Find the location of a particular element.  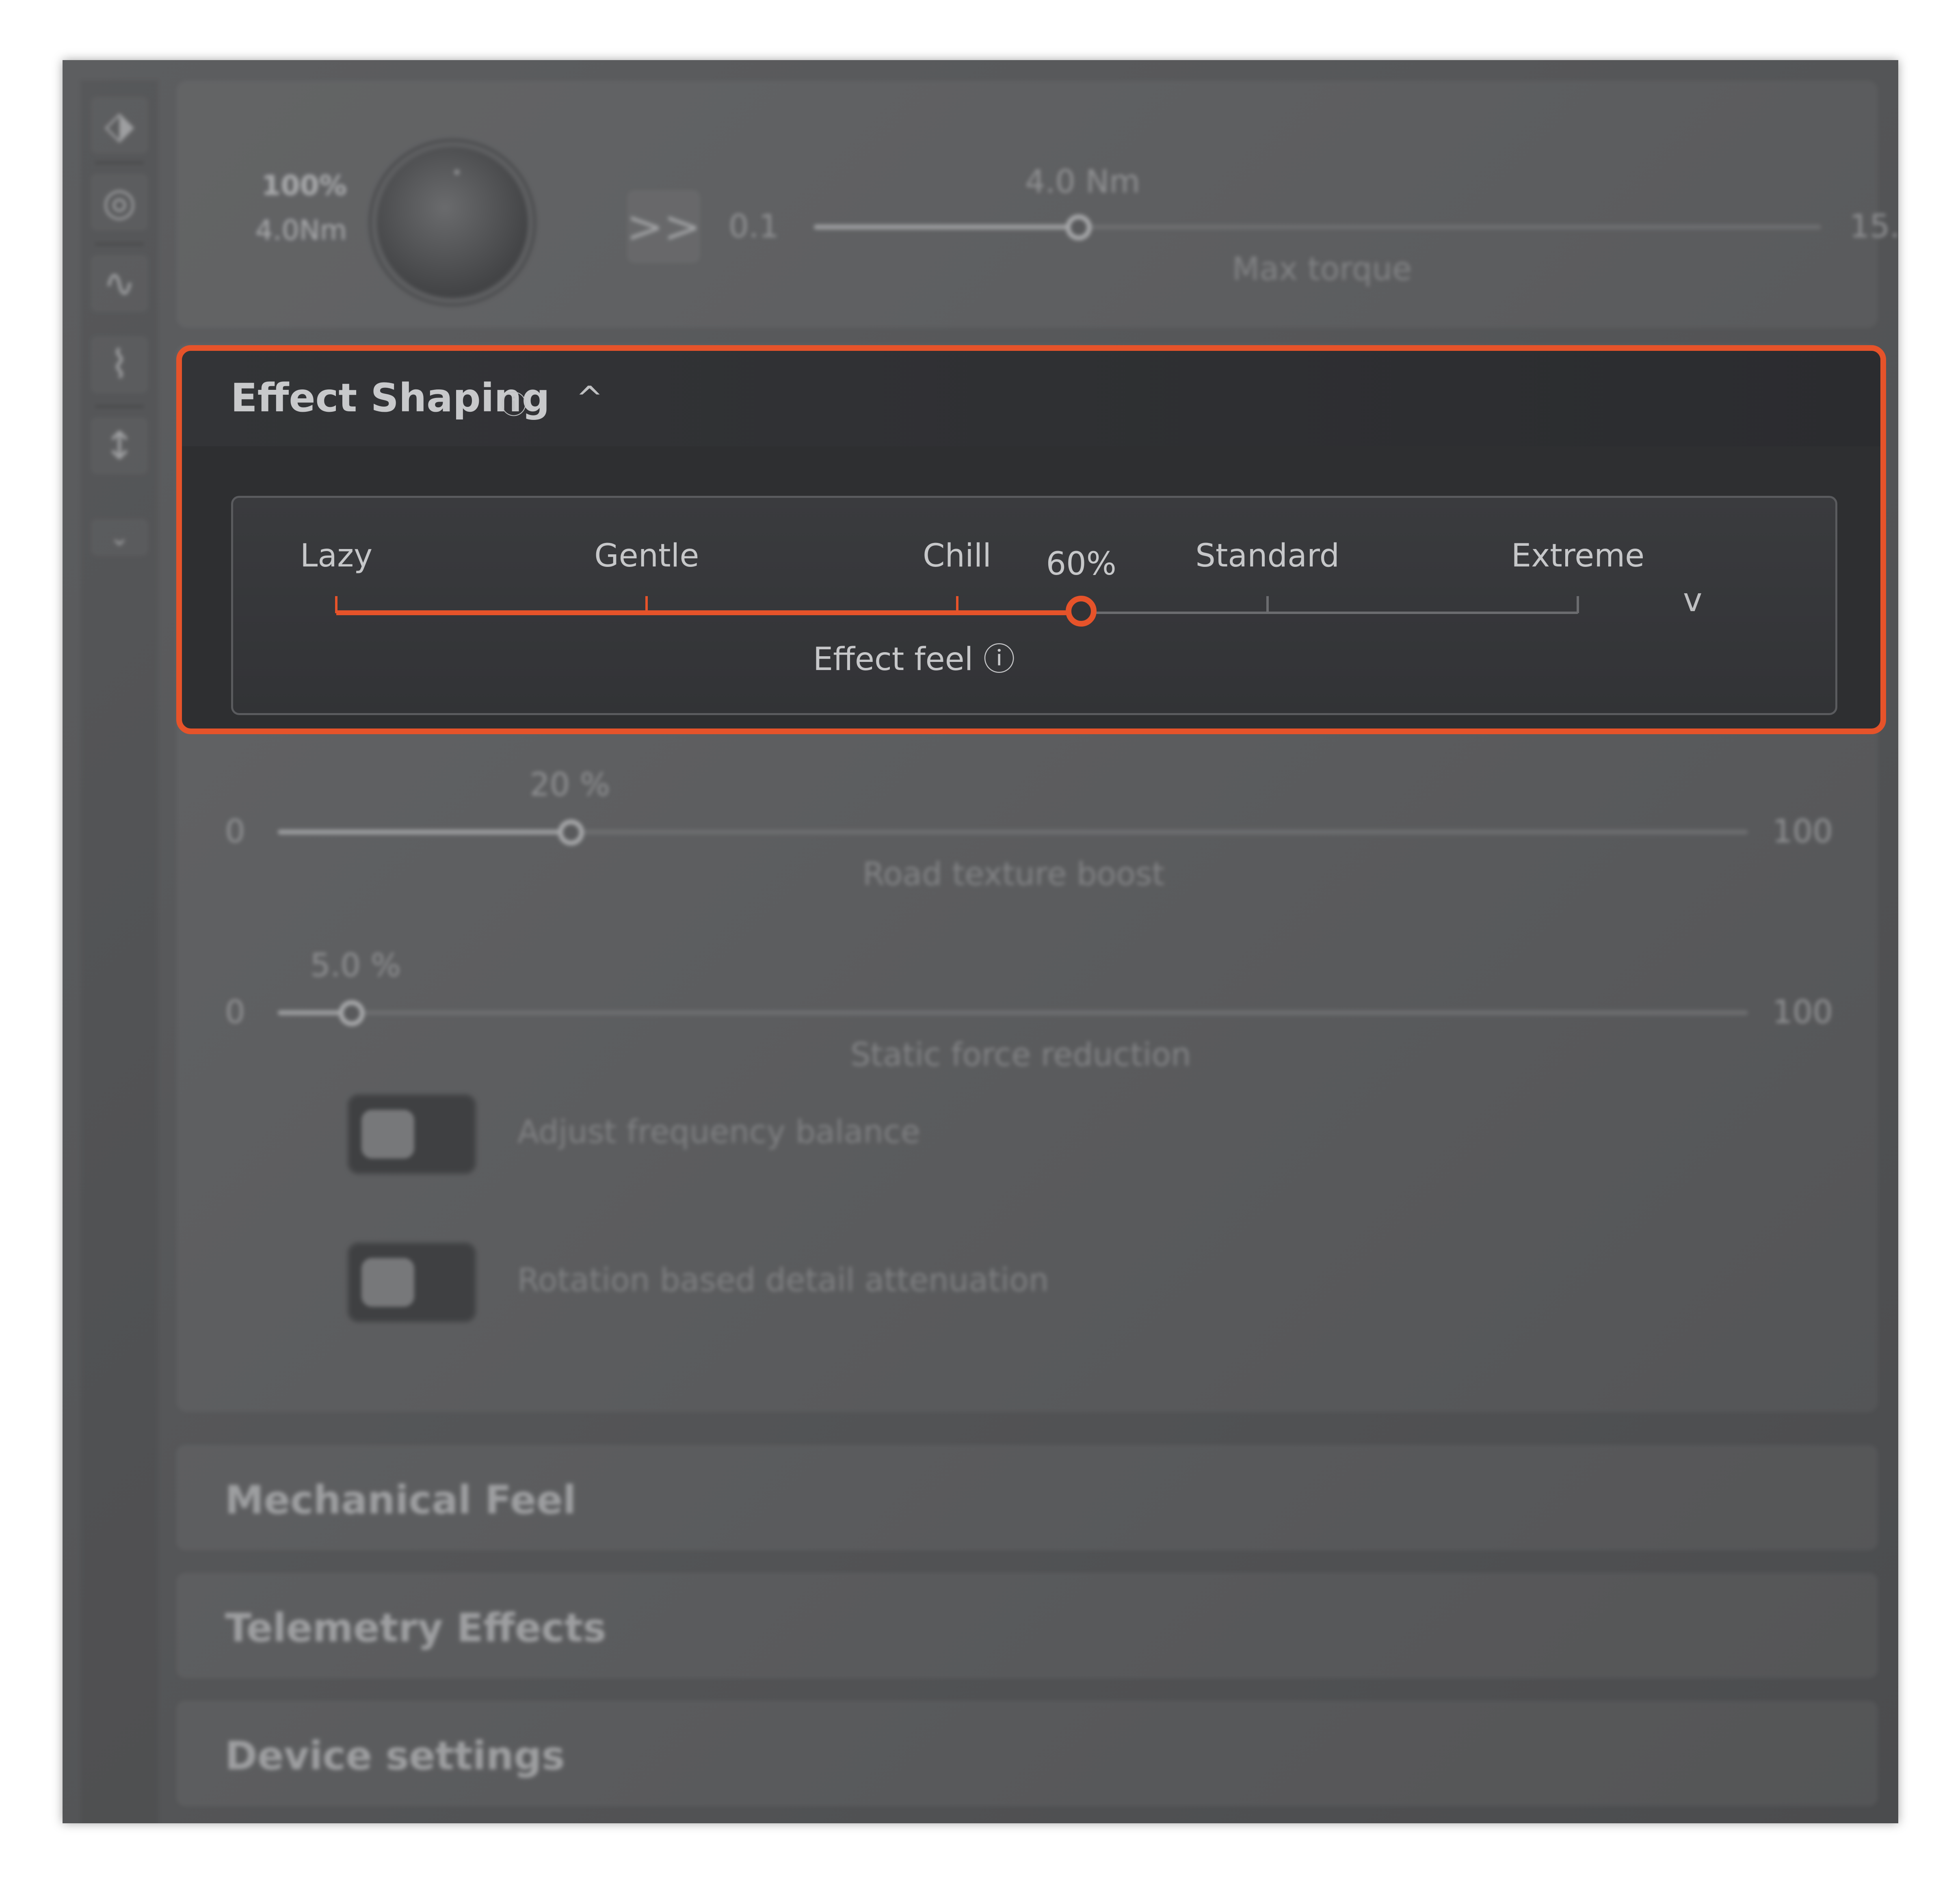

chevron-up-icon: ^ is located at coordinates (589, 398).